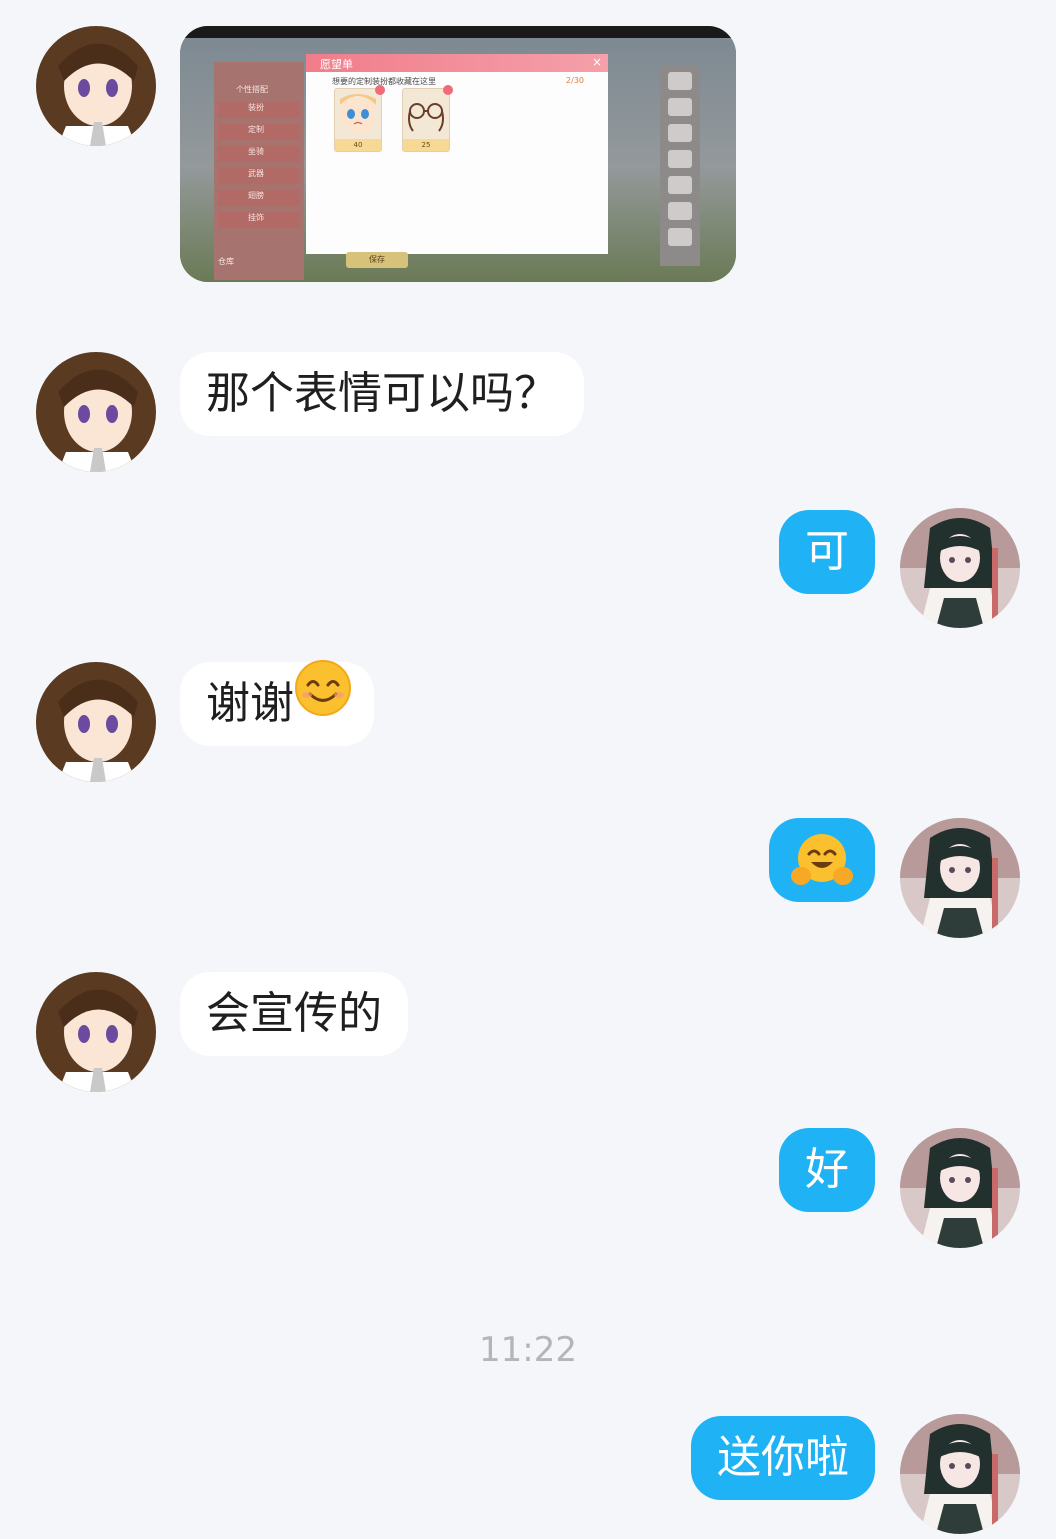 This screenshot has width=1056, height=1539. I want to click on warehouse-label: 仓库, so click(226, 261).